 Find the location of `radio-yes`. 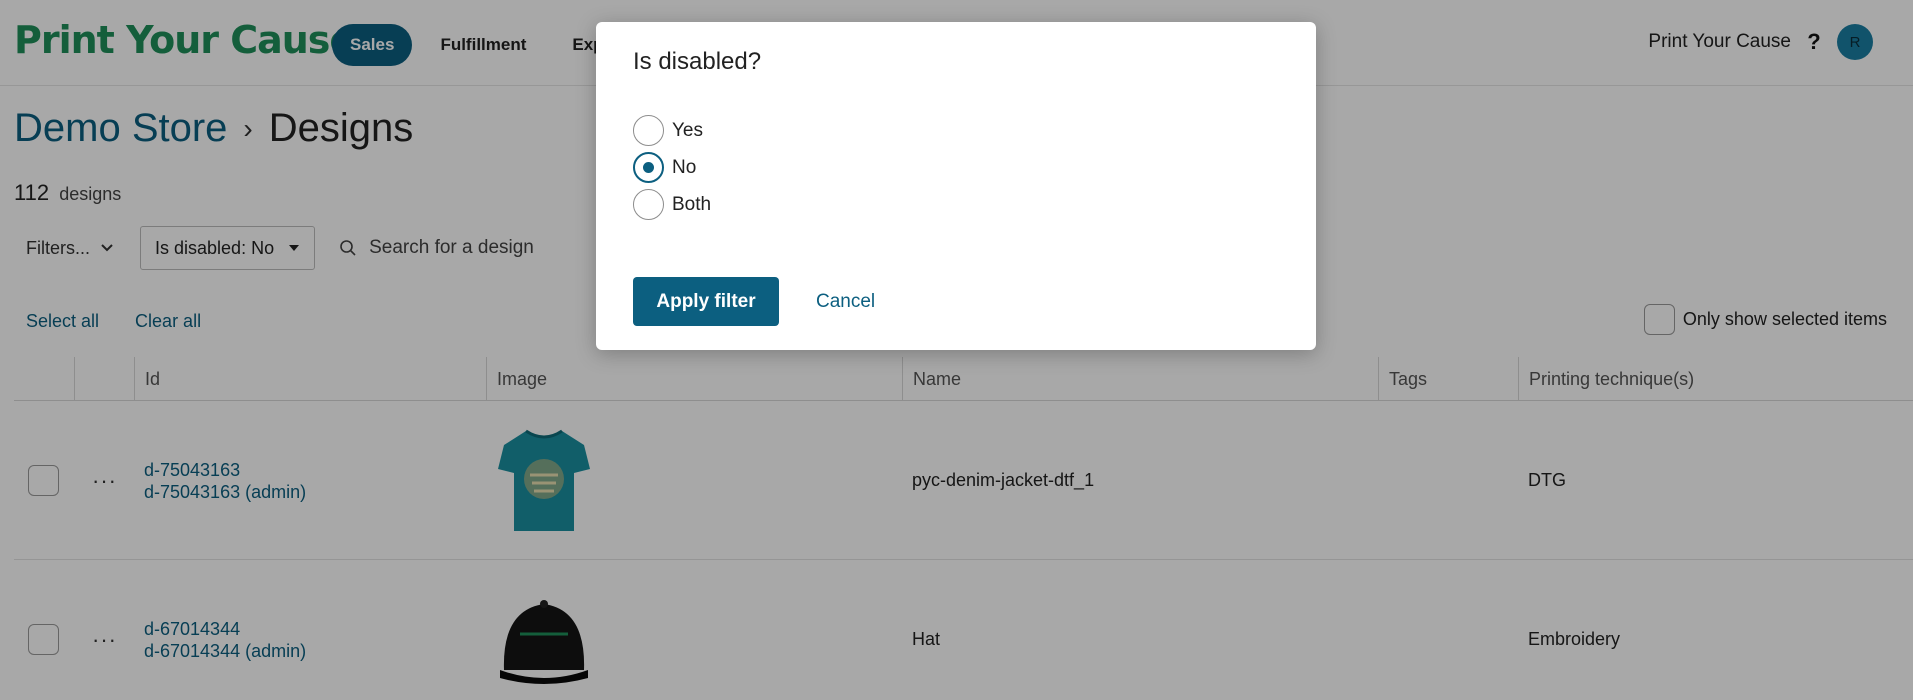

radio-yes is located at coordinates (648, 130).